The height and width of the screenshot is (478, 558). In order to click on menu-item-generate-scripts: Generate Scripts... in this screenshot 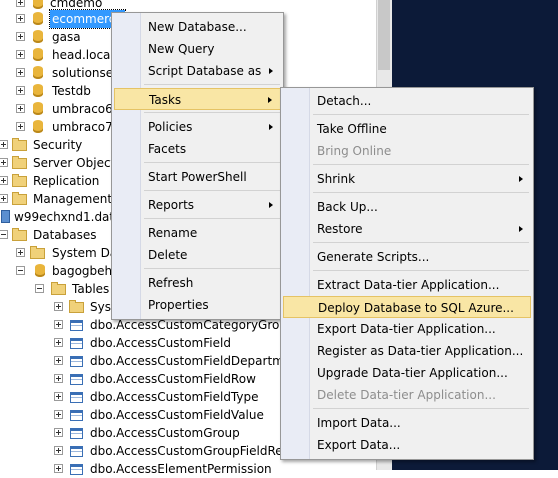, I will do `click(407, 257)`.